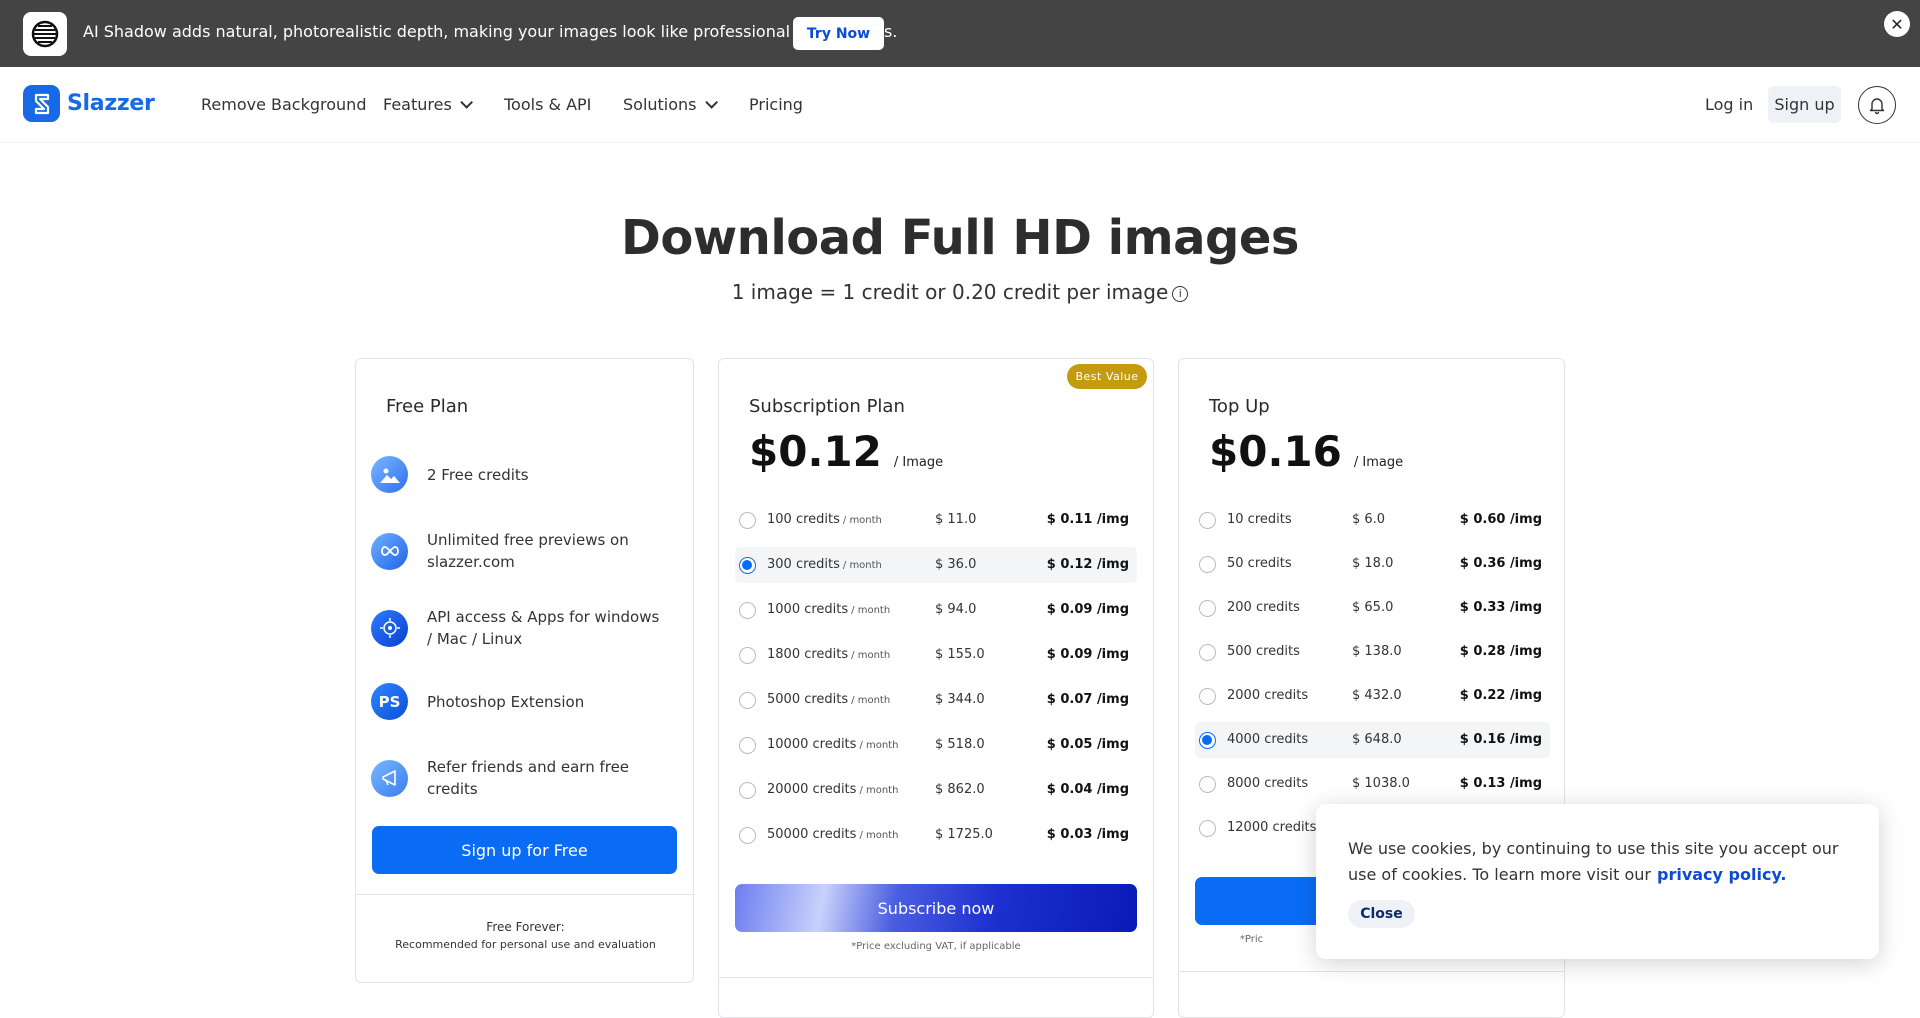 Image resolution: width=1920 pixels, height=1018 pixels. I want to click on option-price: $ 65.0, so click(1373, 607).